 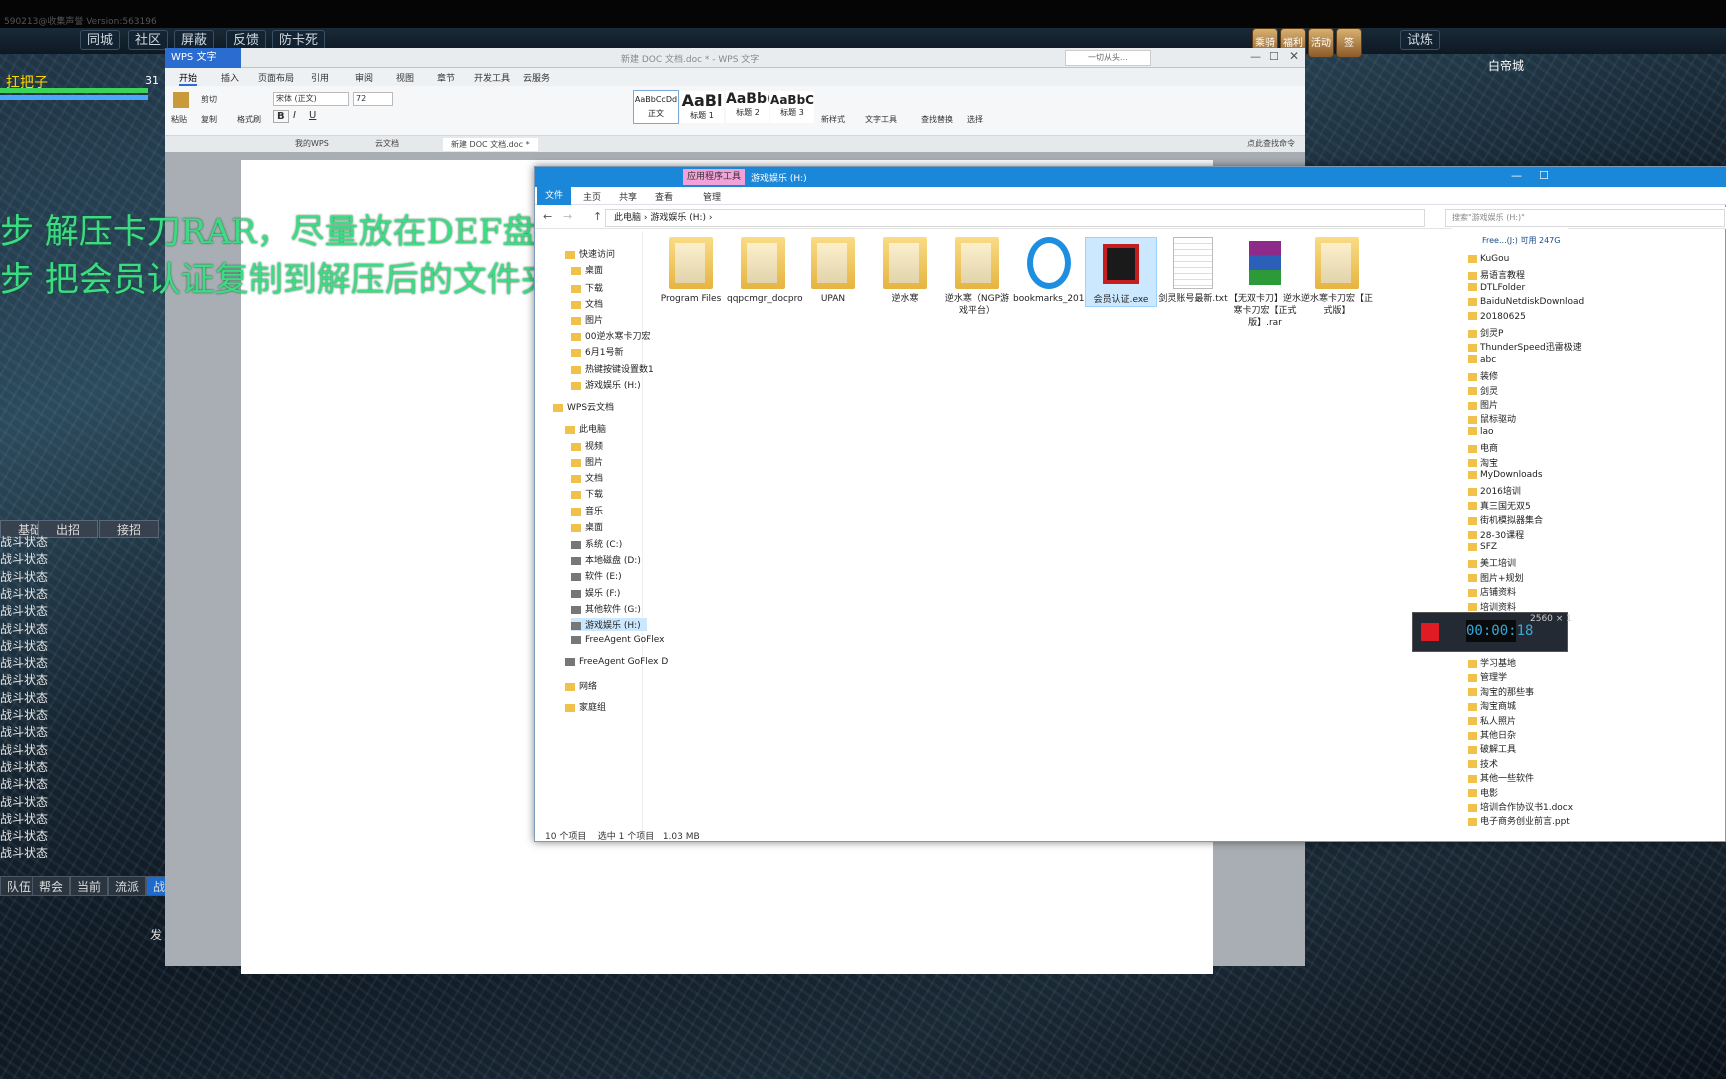 I want to click on right-folder-item: 淘宝商城, so click(x=1492, y=705).